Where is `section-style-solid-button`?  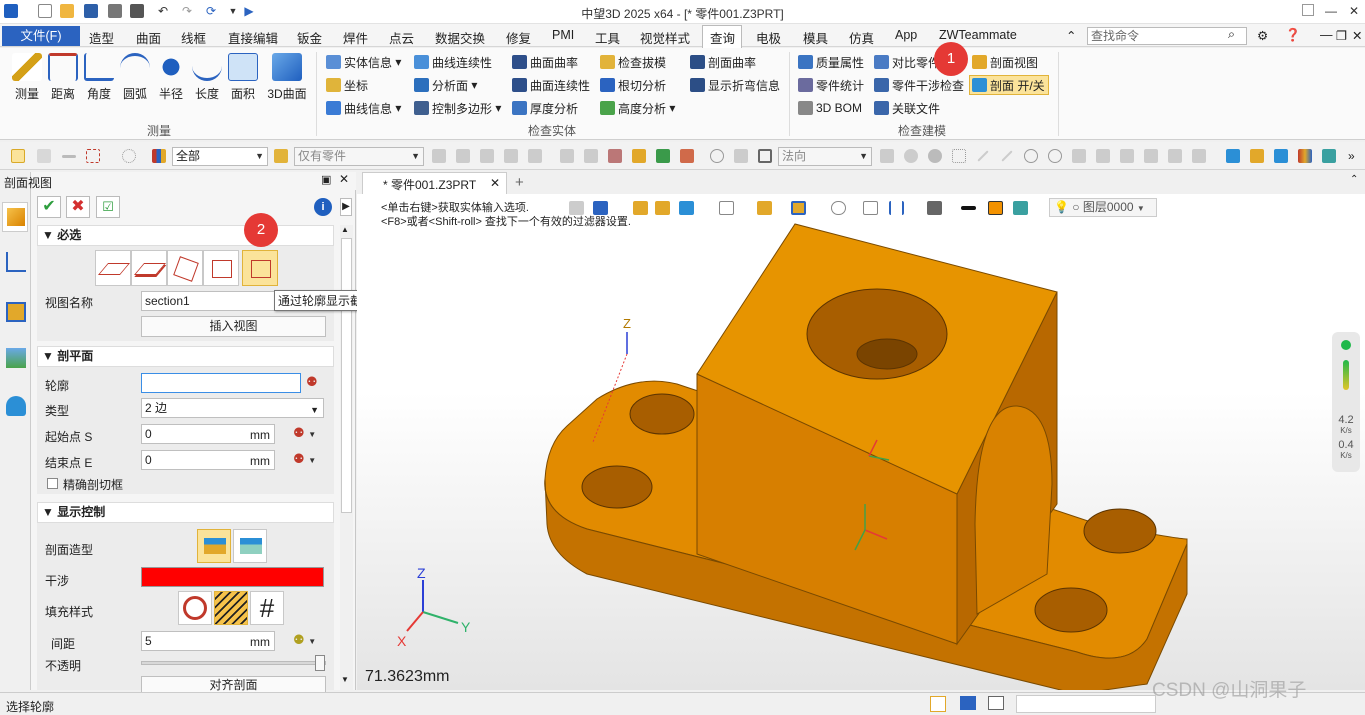 section-style-solid-button is located at coordinates (214, 546).